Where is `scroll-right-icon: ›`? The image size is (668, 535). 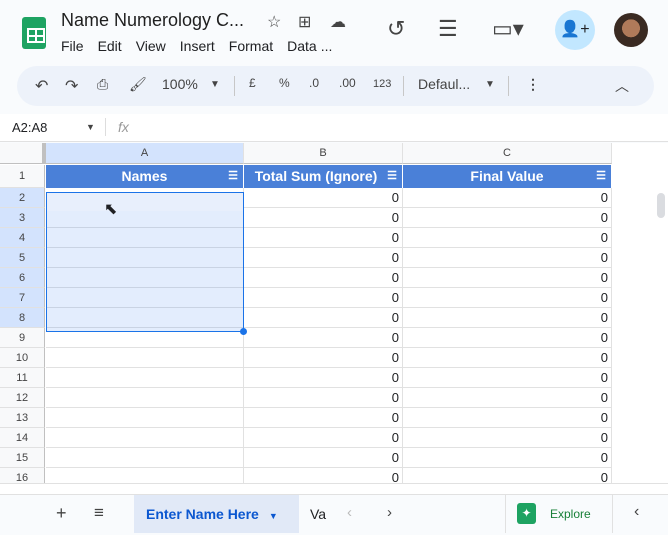 scroll-right-icon: › is located at coordinates (389, 512).